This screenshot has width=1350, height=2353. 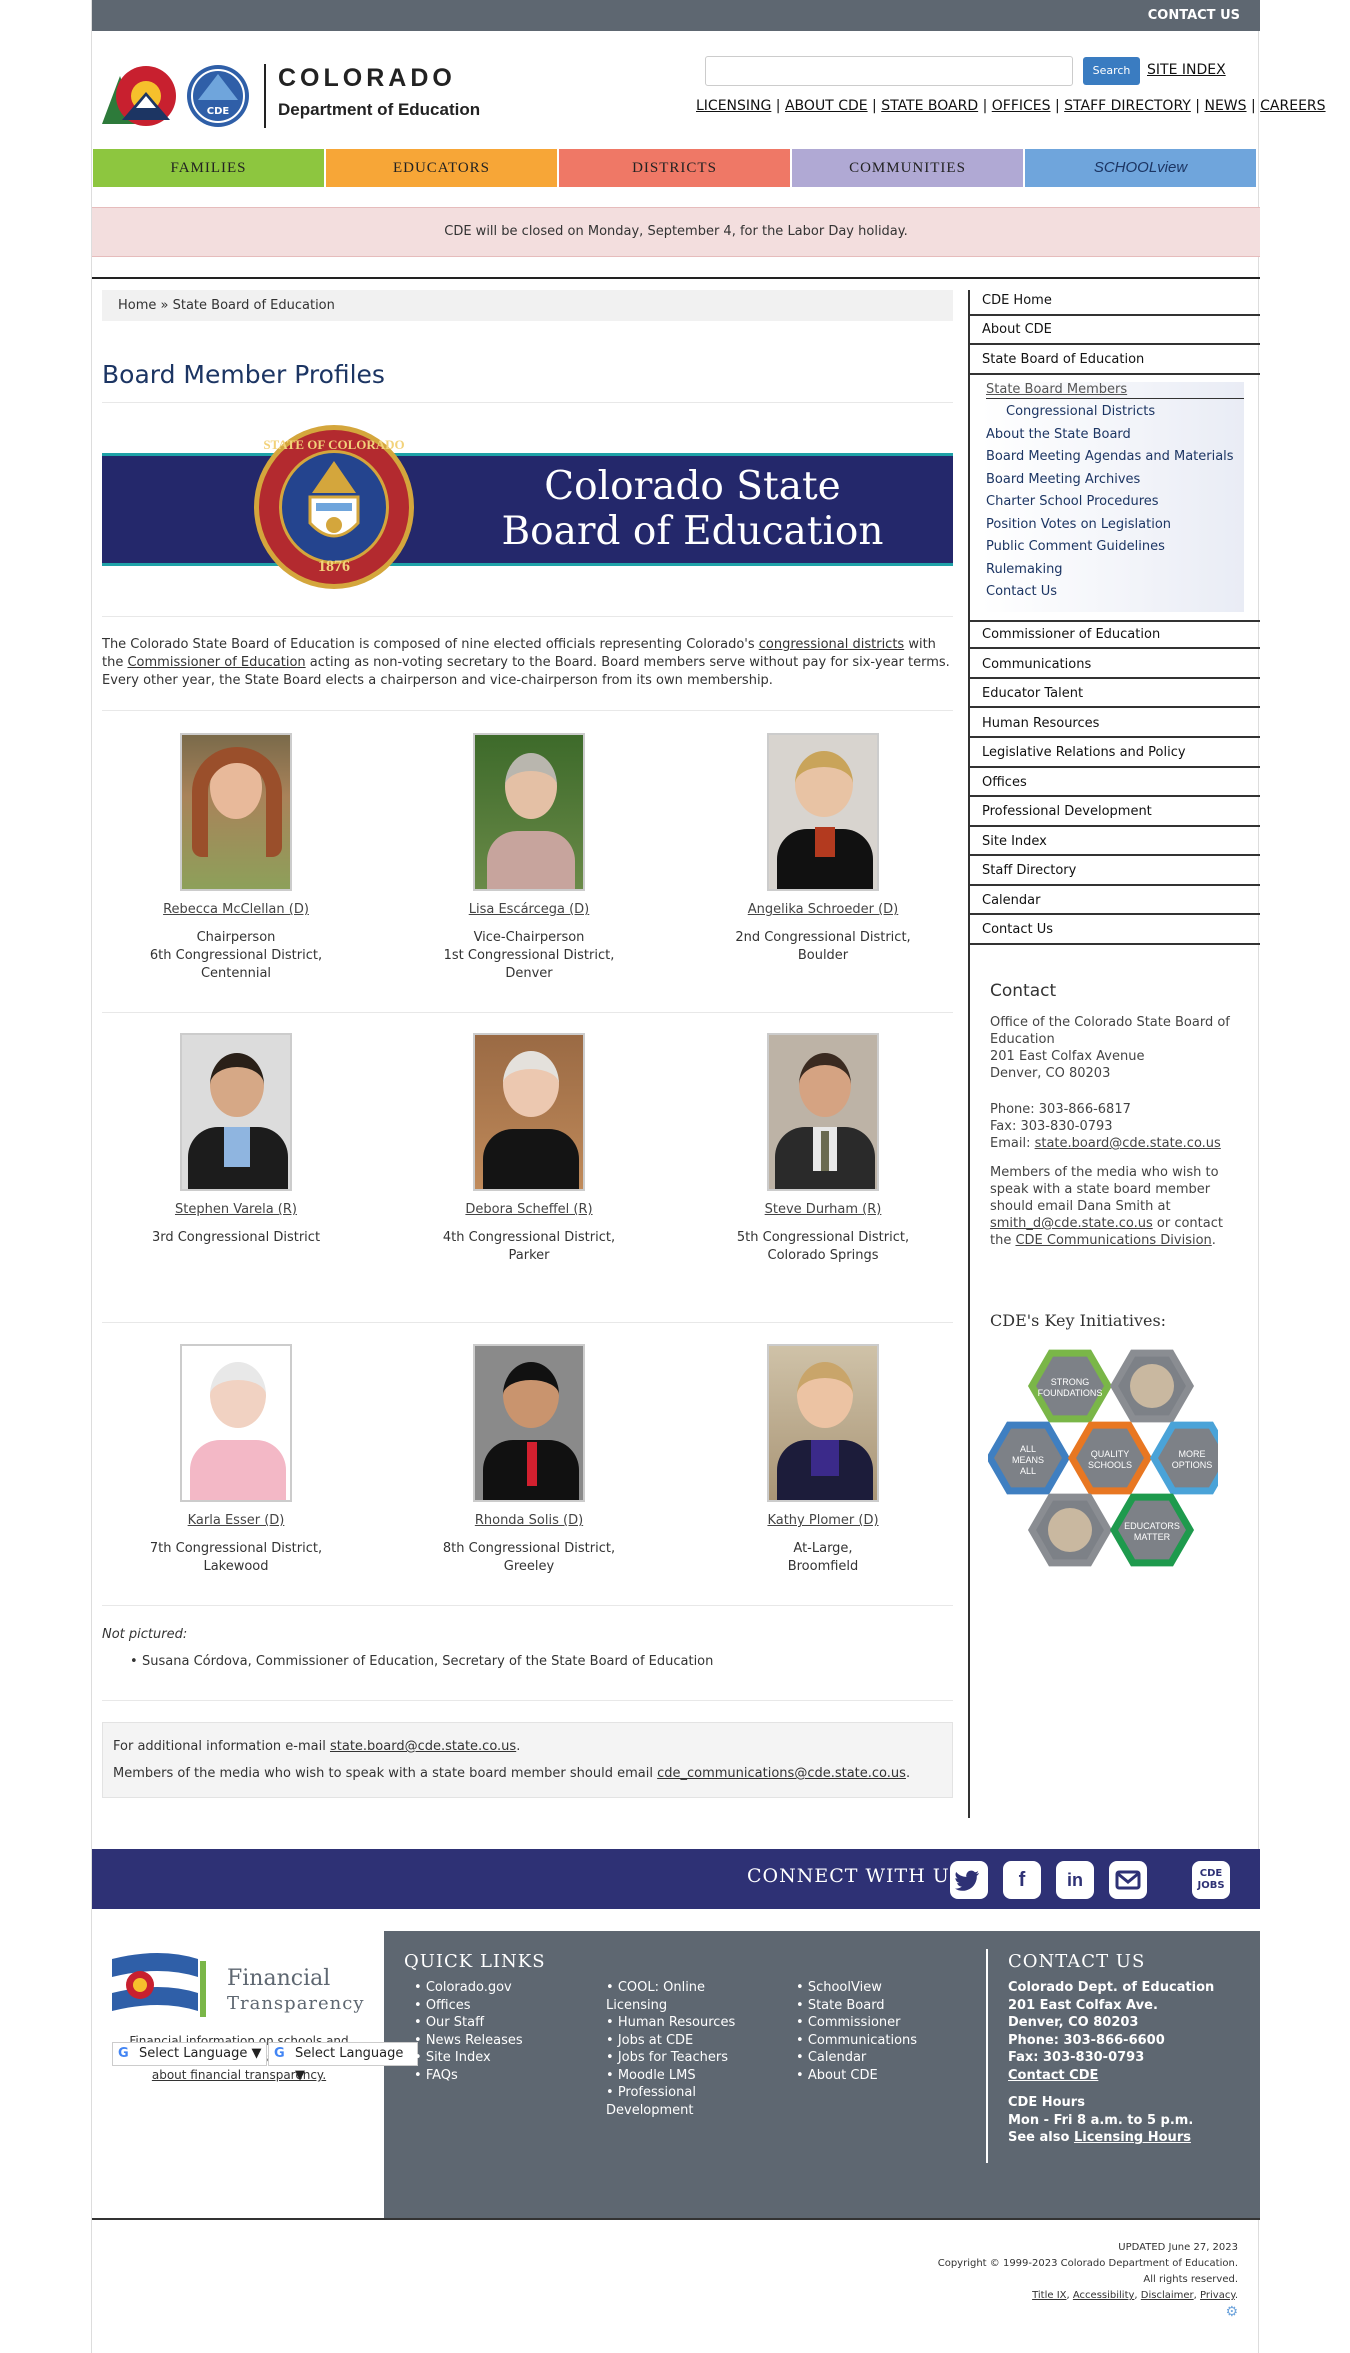 I want to click on quick-link: Offices, so click(x=468, y=2006).